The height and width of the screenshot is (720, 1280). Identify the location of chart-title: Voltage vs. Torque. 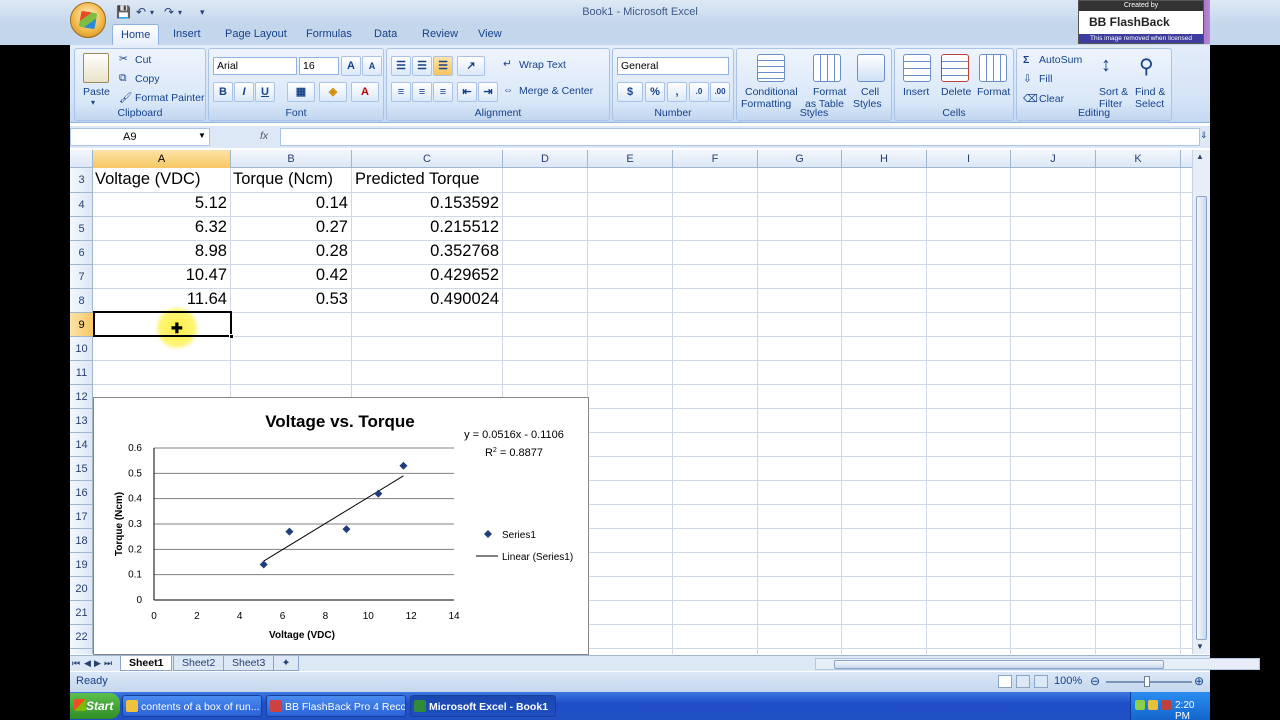
(340, 421).